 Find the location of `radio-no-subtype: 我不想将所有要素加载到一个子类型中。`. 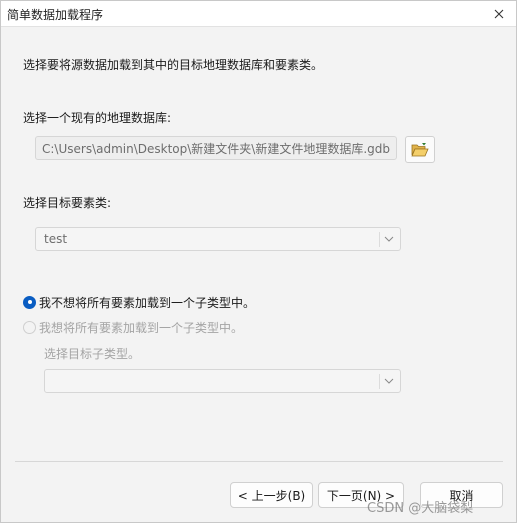

radio-no-subtype: 我不想将所有要素加载到一个子类型中。 is located at coordinates (139, 302).